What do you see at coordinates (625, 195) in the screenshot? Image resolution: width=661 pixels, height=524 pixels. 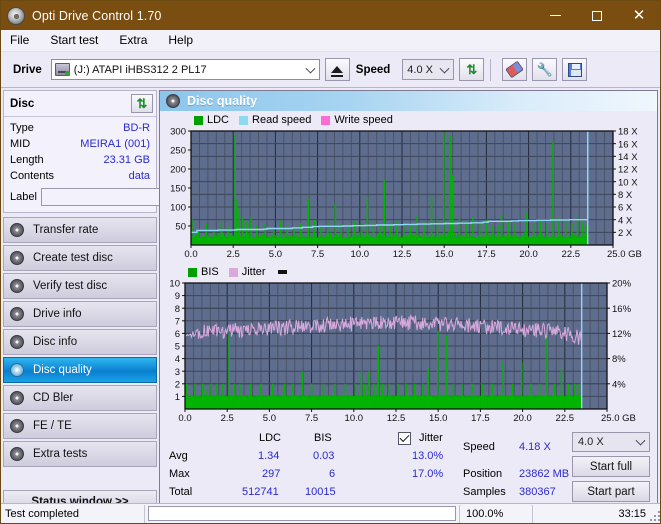 I see `svg-text: 8 X` at bounding box center [625, 195].